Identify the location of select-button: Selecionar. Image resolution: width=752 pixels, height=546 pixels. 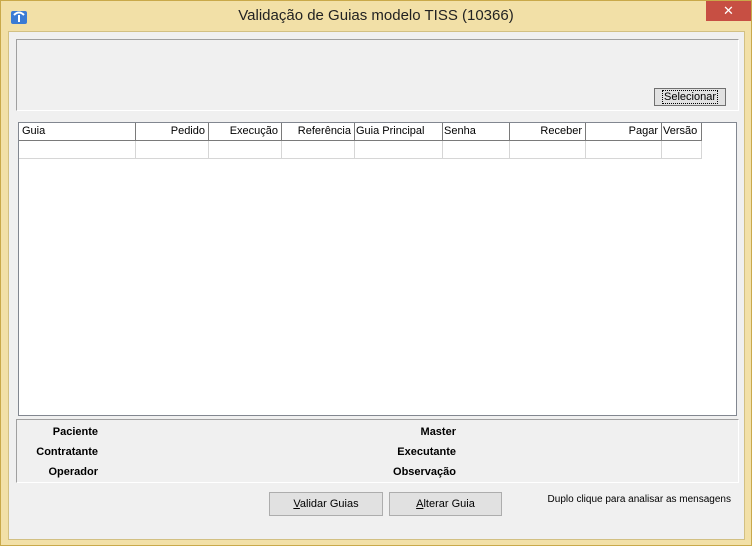
(690, 97).